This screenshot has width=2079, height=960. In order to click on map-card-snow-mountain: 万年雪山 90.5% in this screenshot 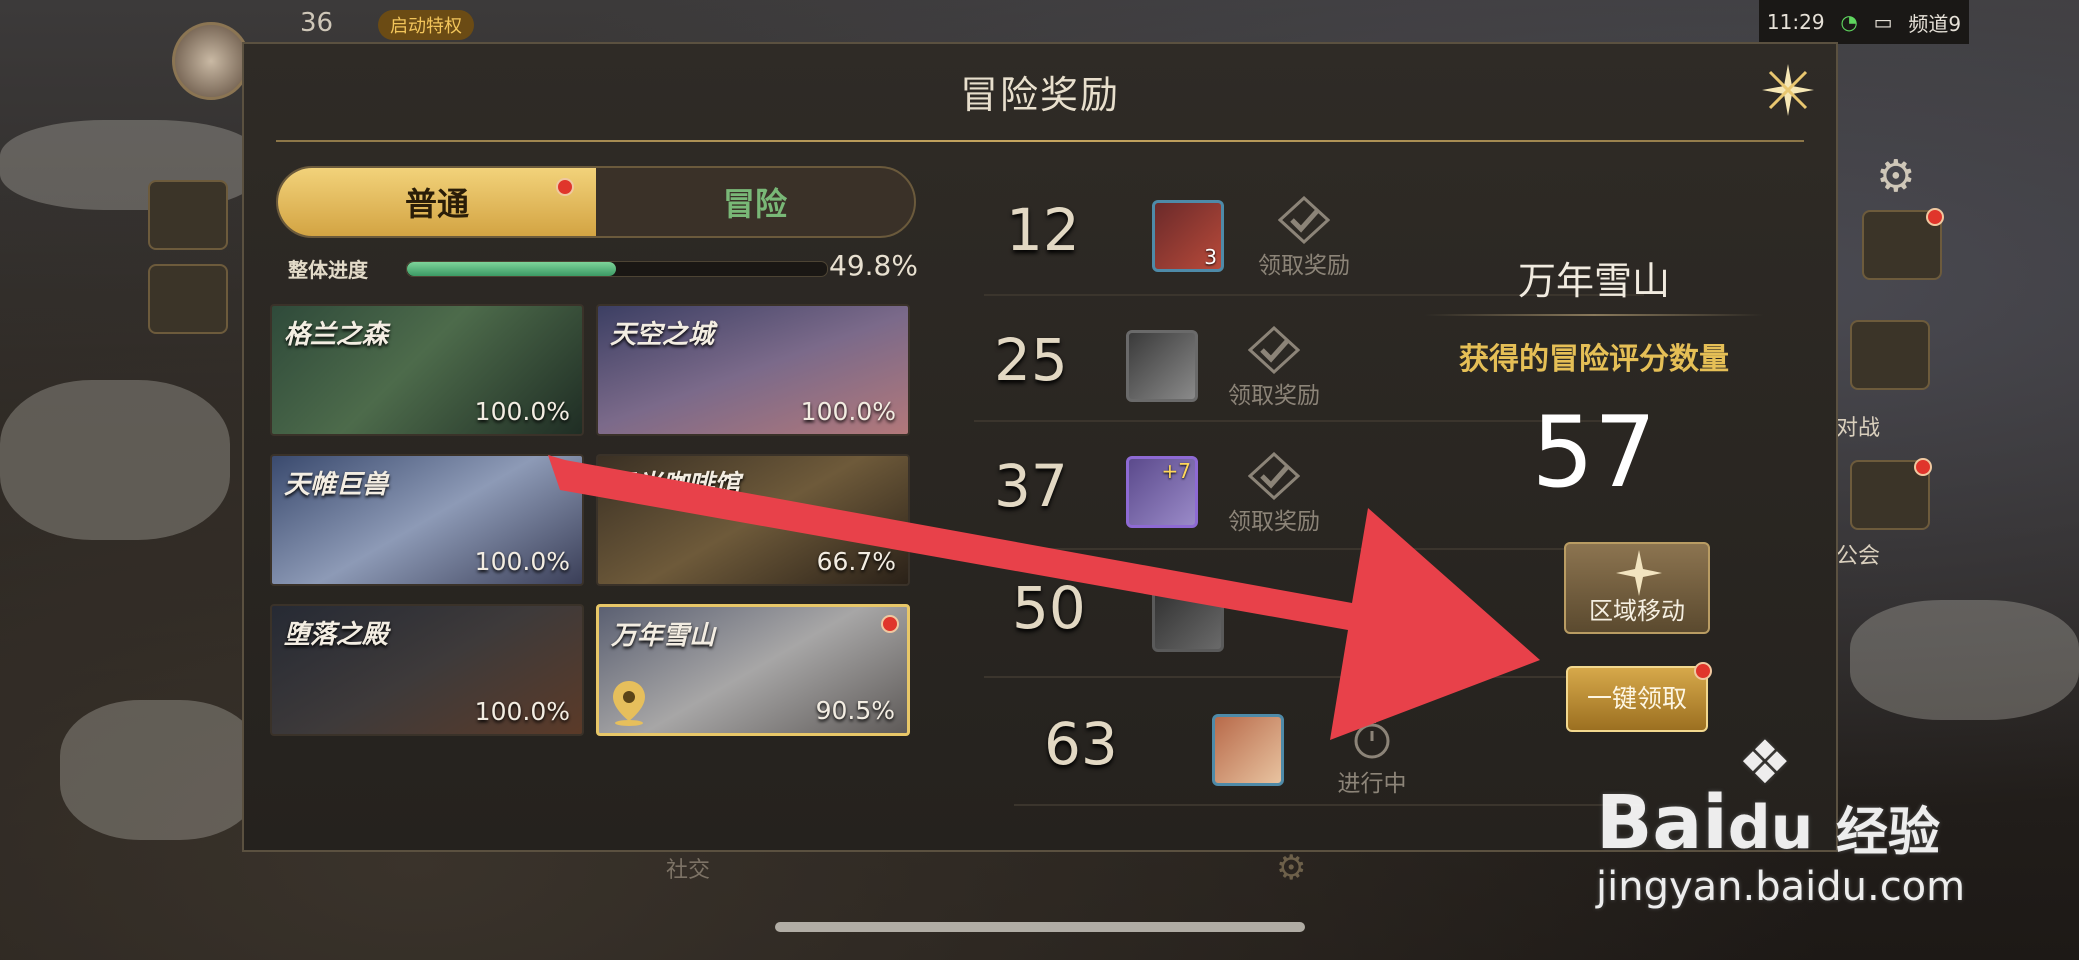, I will do `click(753, 670)`.